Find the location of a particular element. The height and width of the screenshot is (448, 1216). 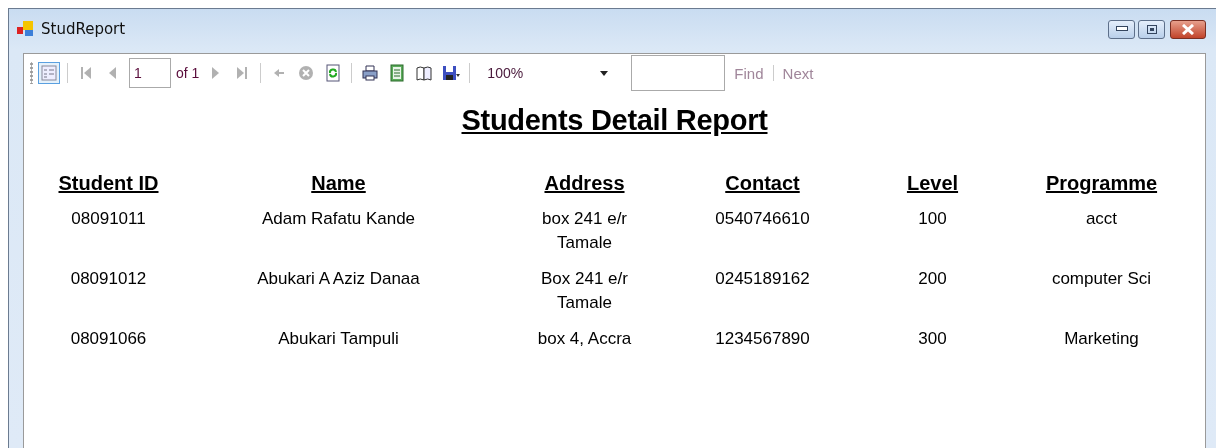

zoom-dropdown: 100% is located at coordinates (545, 73).